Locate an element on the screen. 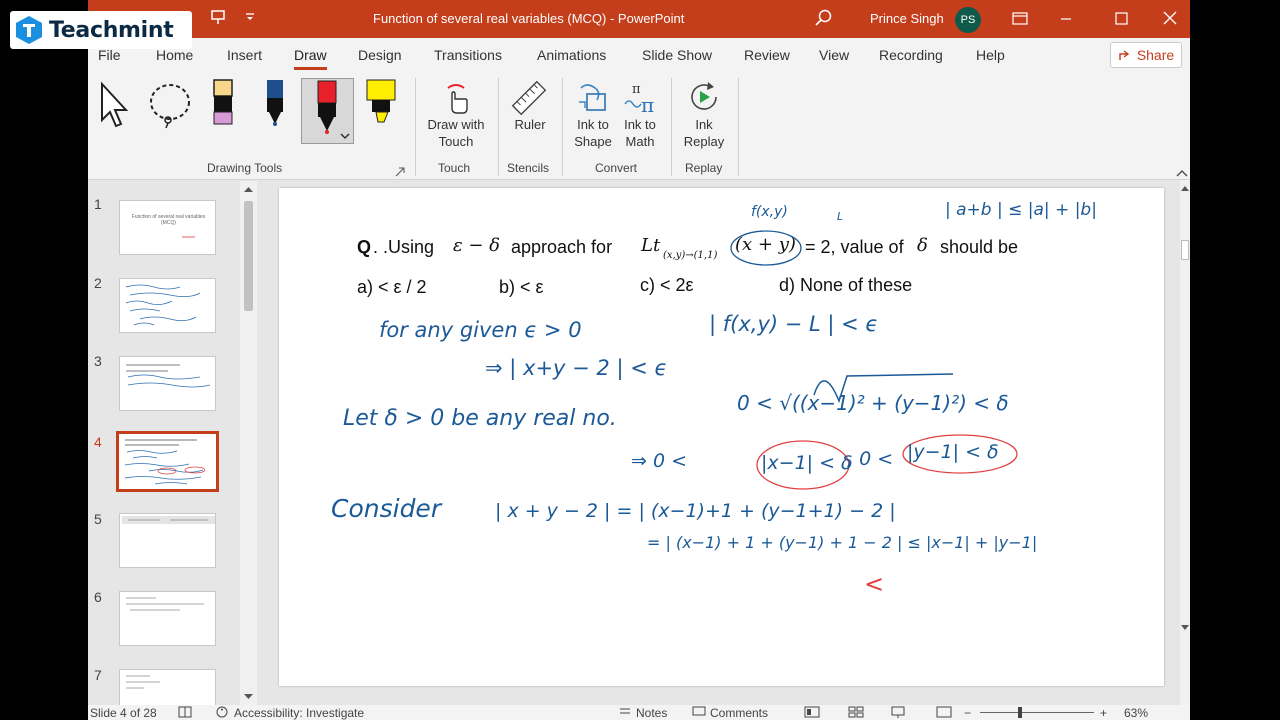 This screenshot has width=1280, height=720. zoom-level: 63% is located at coordinates (1136, 713).